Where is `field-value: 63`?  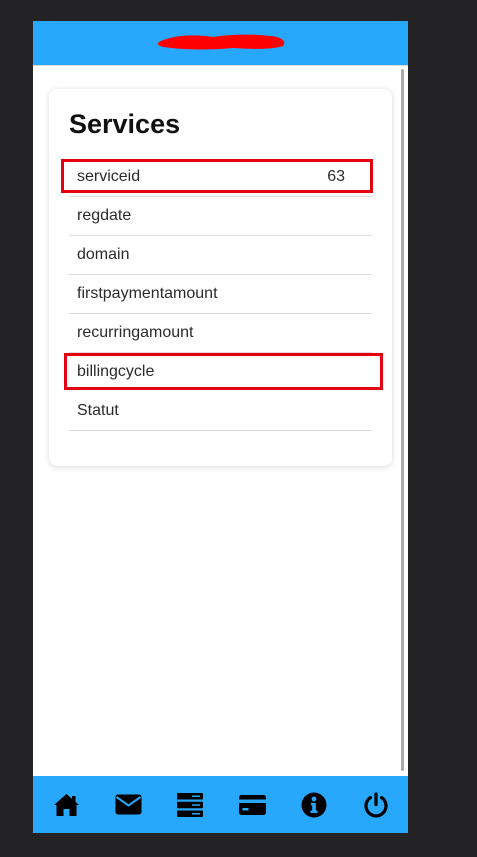 field-value: 63 is located at coordinates (336, 176).